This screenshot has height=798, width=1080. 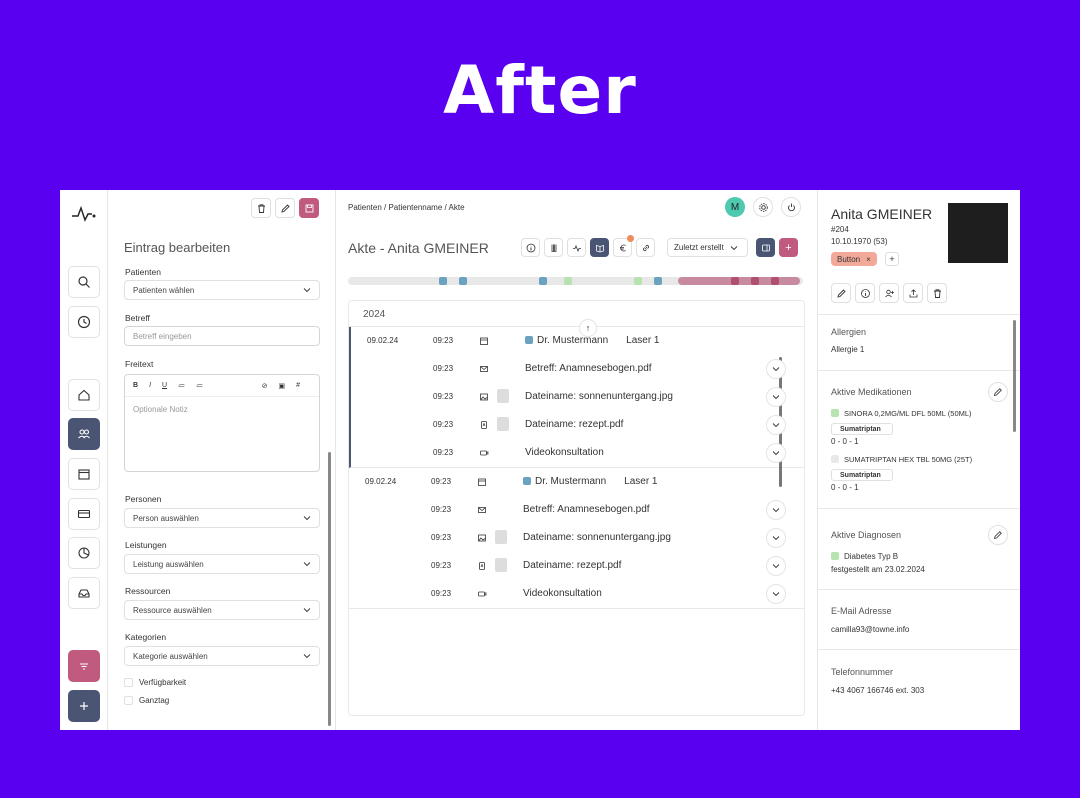 I want to click on patient-scrollbar, so click(x=1014, y=376).